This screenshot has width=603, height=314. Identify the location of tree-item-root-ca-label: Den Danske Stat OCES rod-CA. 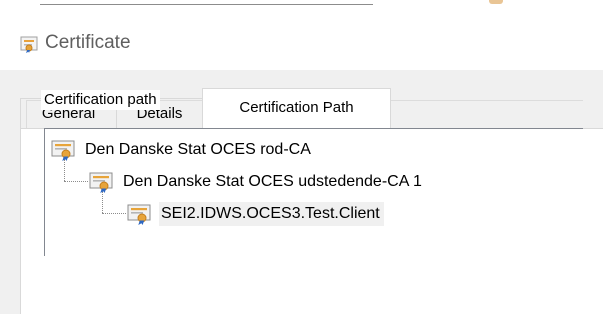
(198, 149).